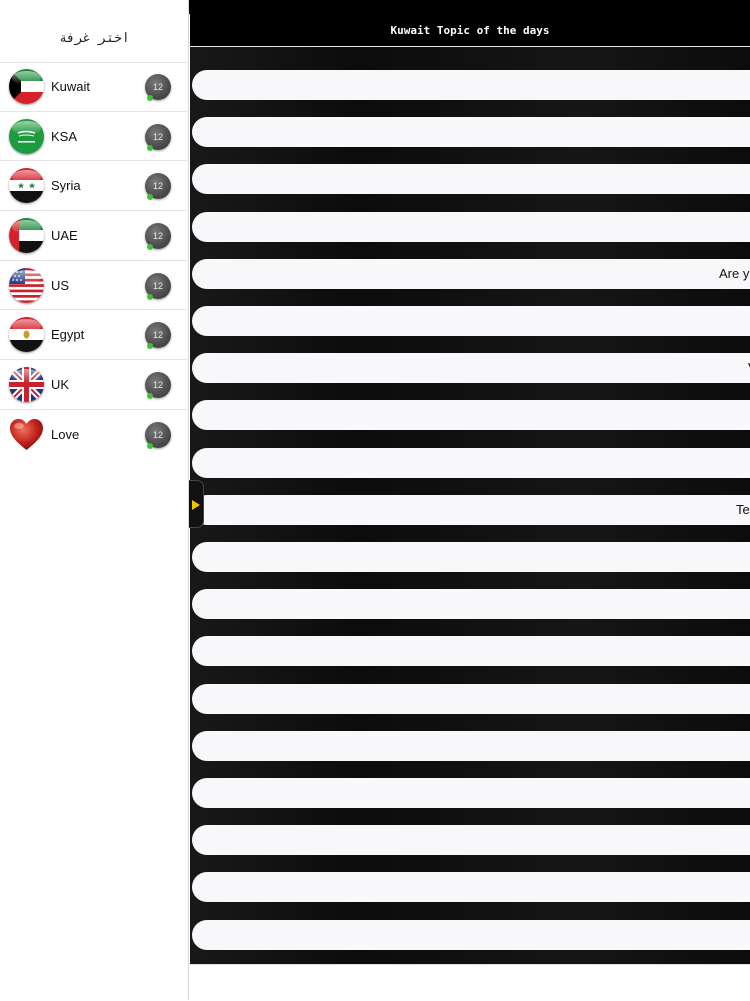  I want to click on room-name: US, so click(60, 285).